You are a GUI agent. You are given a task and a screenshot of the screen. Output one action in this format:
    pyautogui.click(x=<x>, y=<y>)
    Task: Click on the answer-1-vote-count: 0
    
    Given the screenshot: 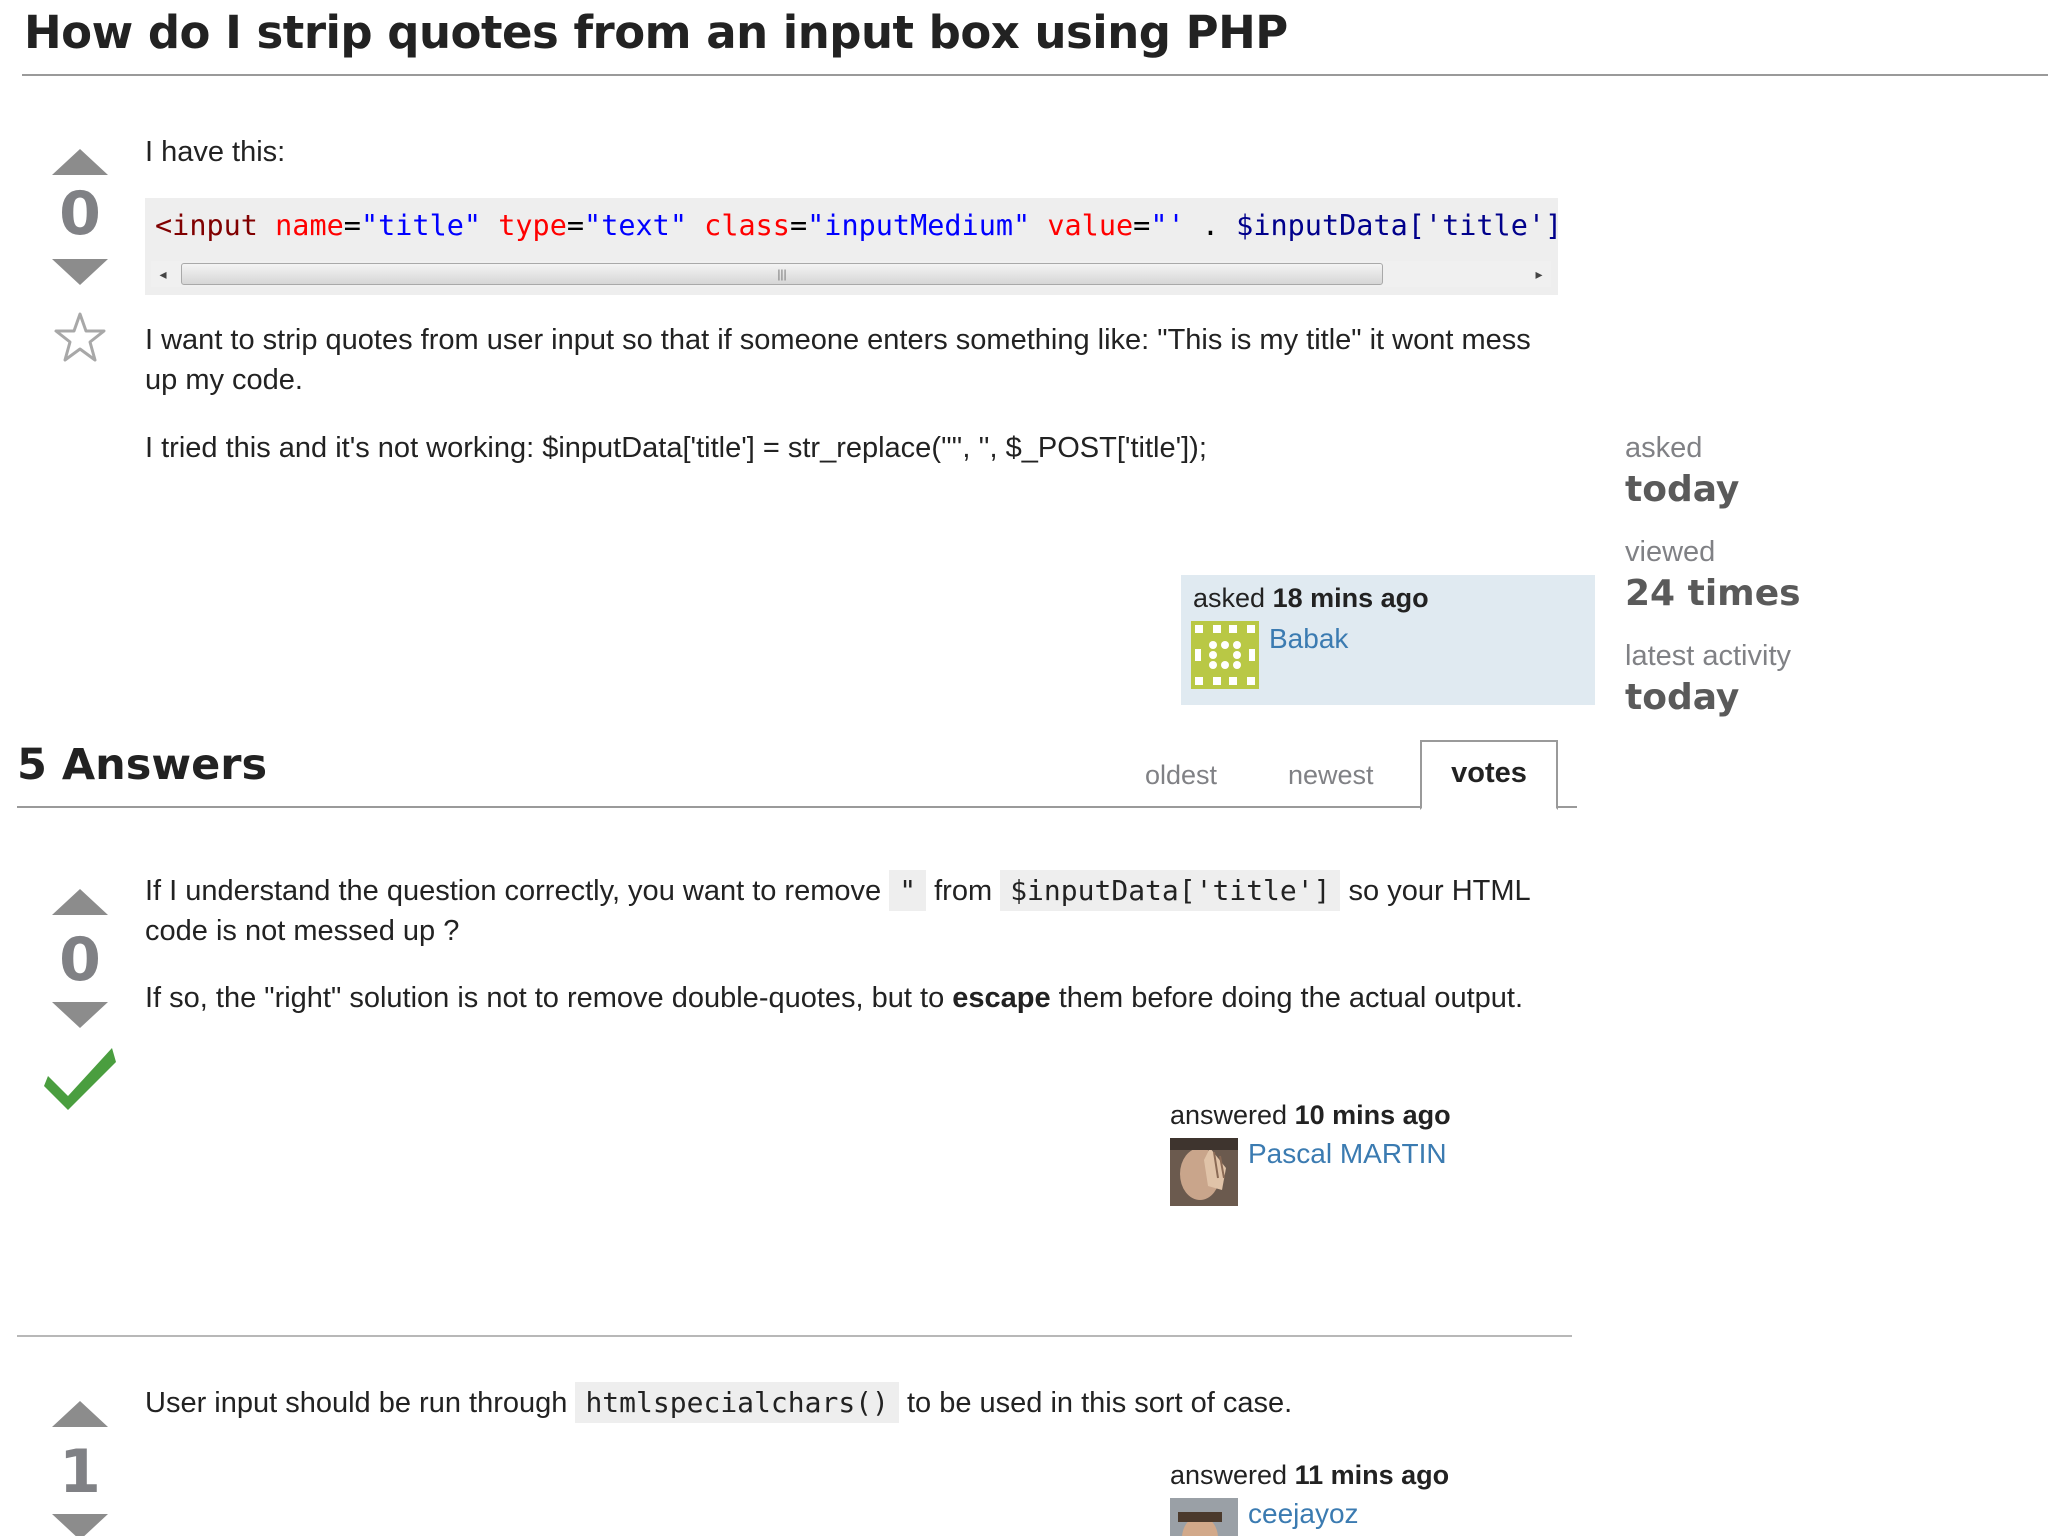 What is the action you would take?
    pyautogui.click(x=80, y=960)
    